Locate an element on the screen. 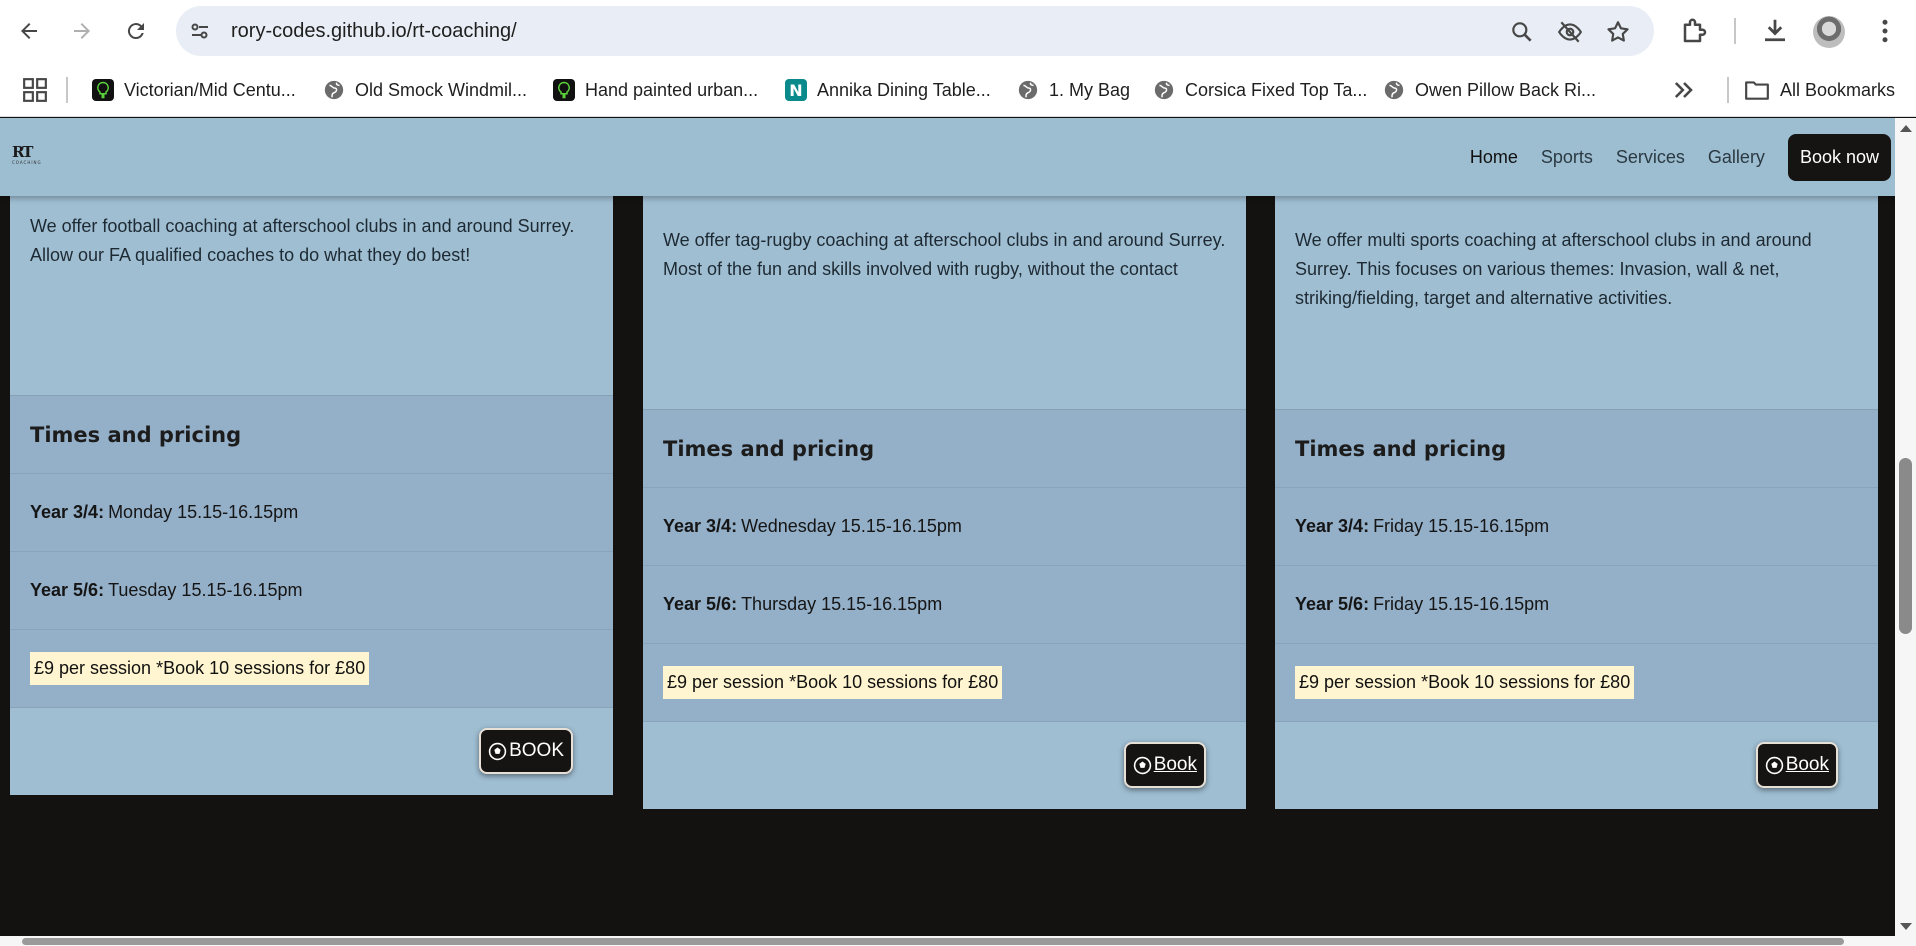 The width and height of the screenshot is (1916, 946). nav-link-services: Services is located at coordinates (1650, 157).